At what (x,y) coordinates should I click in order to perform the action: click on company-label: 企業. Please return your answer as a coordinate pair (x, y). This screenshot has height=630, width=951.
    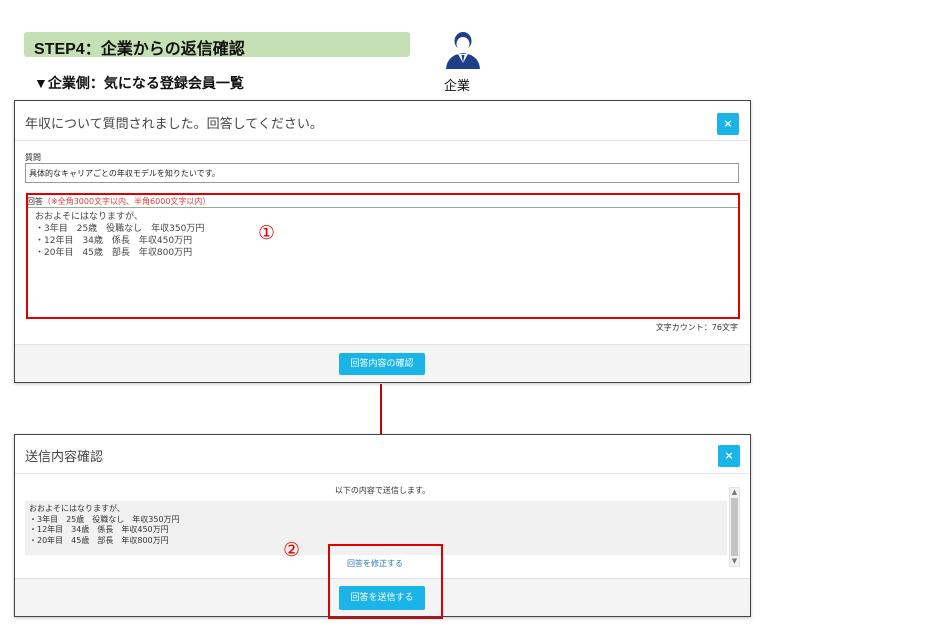
    Looking at the image, I should click on (457, 86).